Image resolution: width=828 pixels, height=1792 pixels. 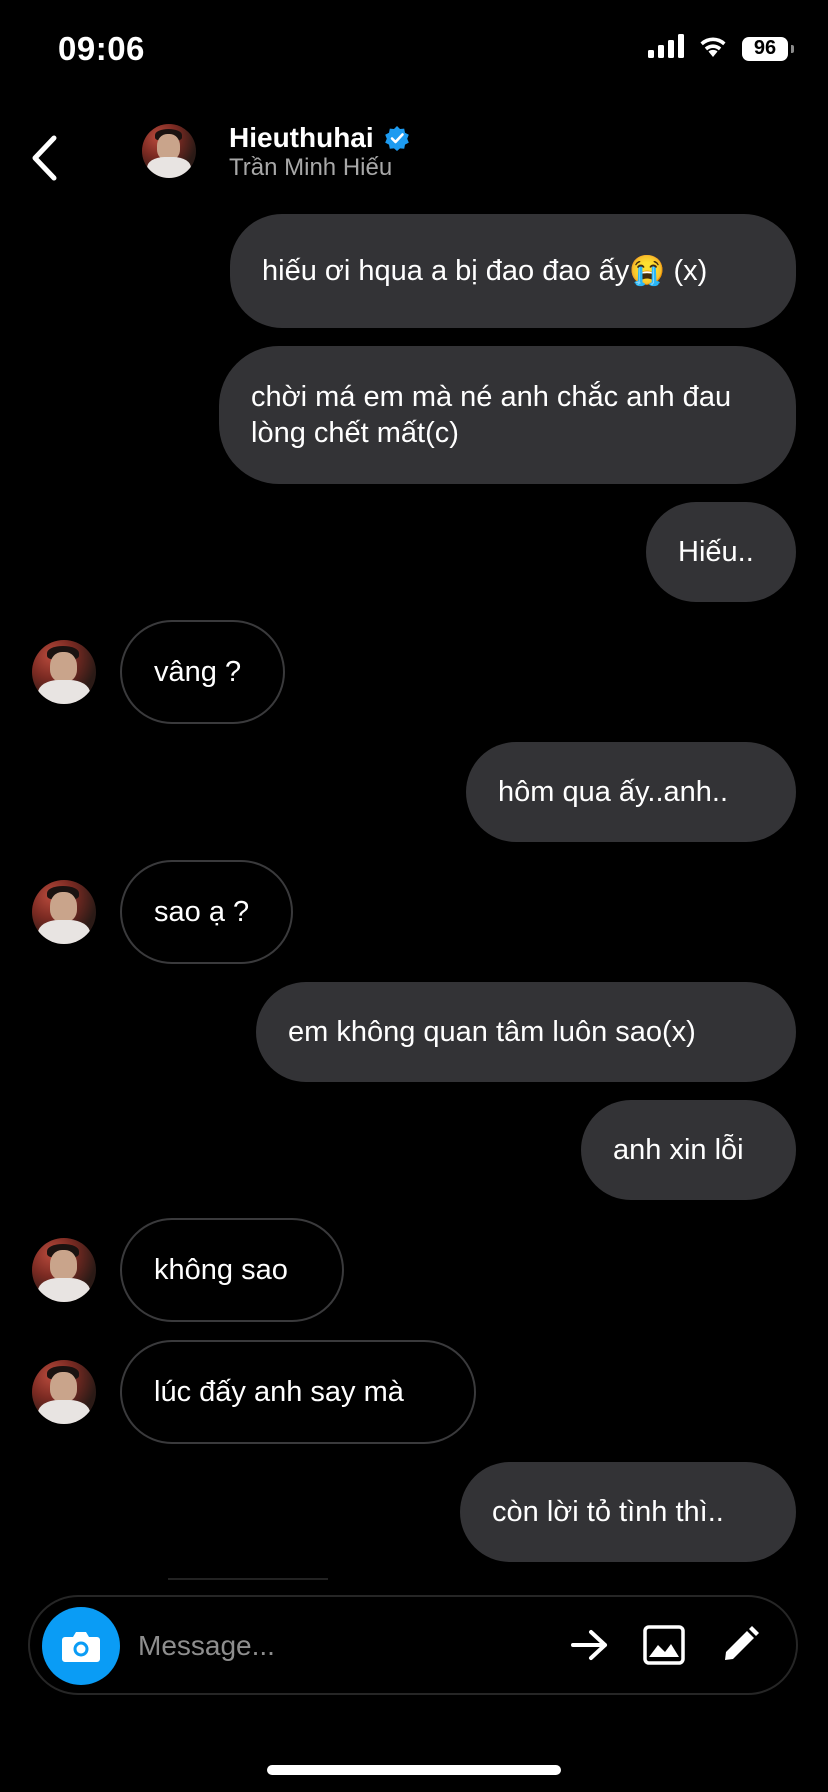 I want to click on camera-button, so click(x=81, y=1646).